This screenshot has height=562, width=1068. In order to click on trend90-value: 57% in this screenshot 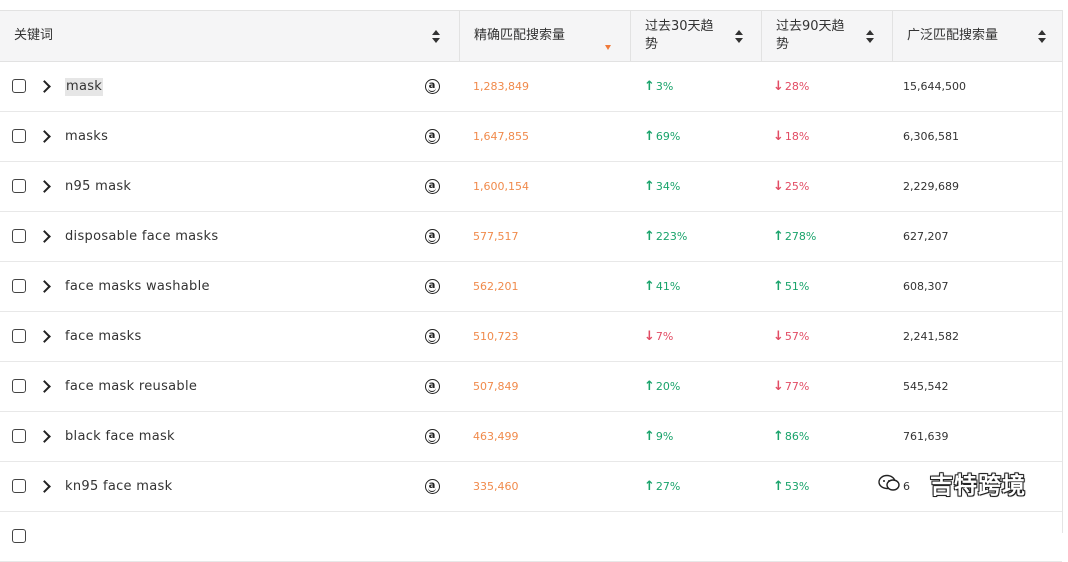, I will do `click(797, 336)`.